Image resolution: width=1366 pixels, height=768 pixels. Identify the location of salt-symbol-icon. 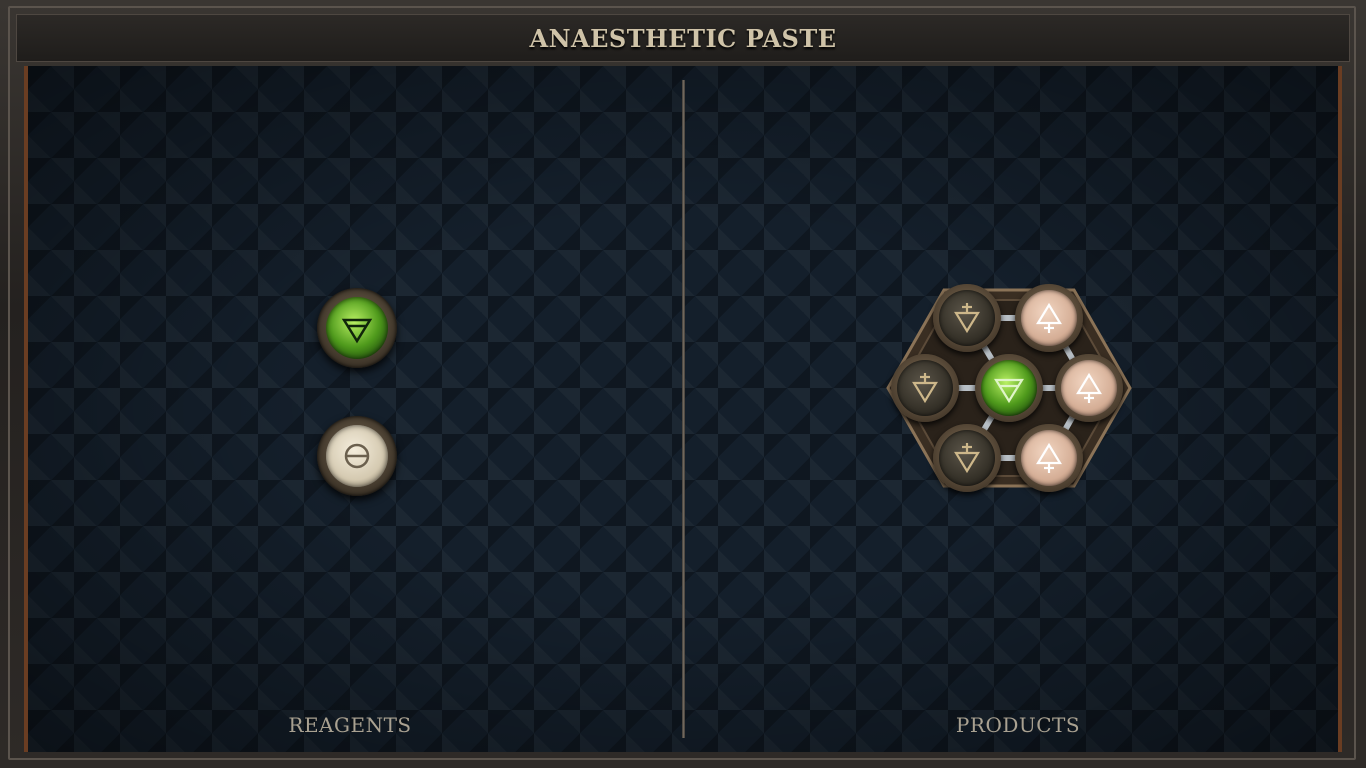
(357, 456).